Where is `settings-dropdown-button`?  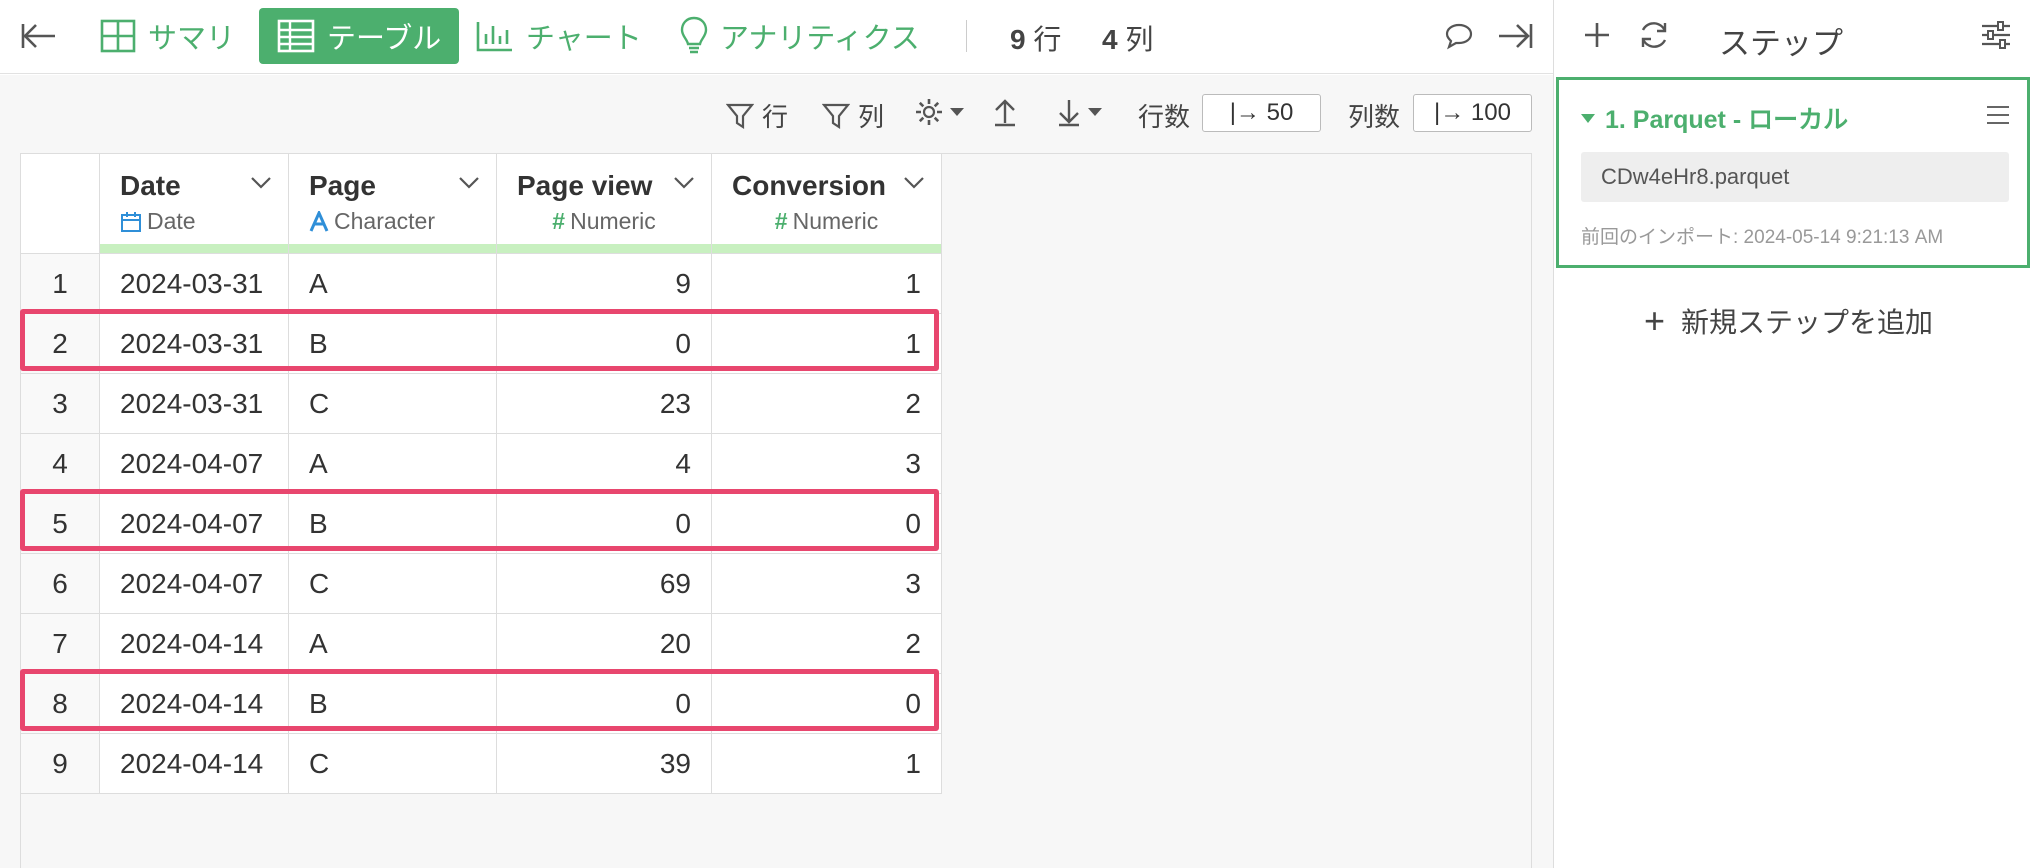 settings-dropdown-button is located at coordinates (940, 112).